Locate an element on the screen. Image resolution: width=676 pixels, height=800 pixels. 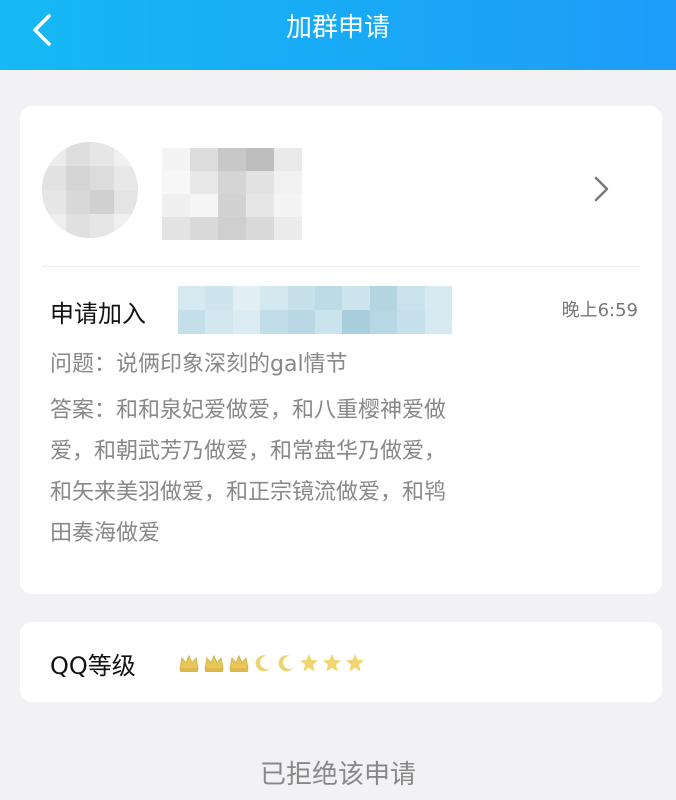
header-bar: 加群申请 is located at coordinates (338, 35).